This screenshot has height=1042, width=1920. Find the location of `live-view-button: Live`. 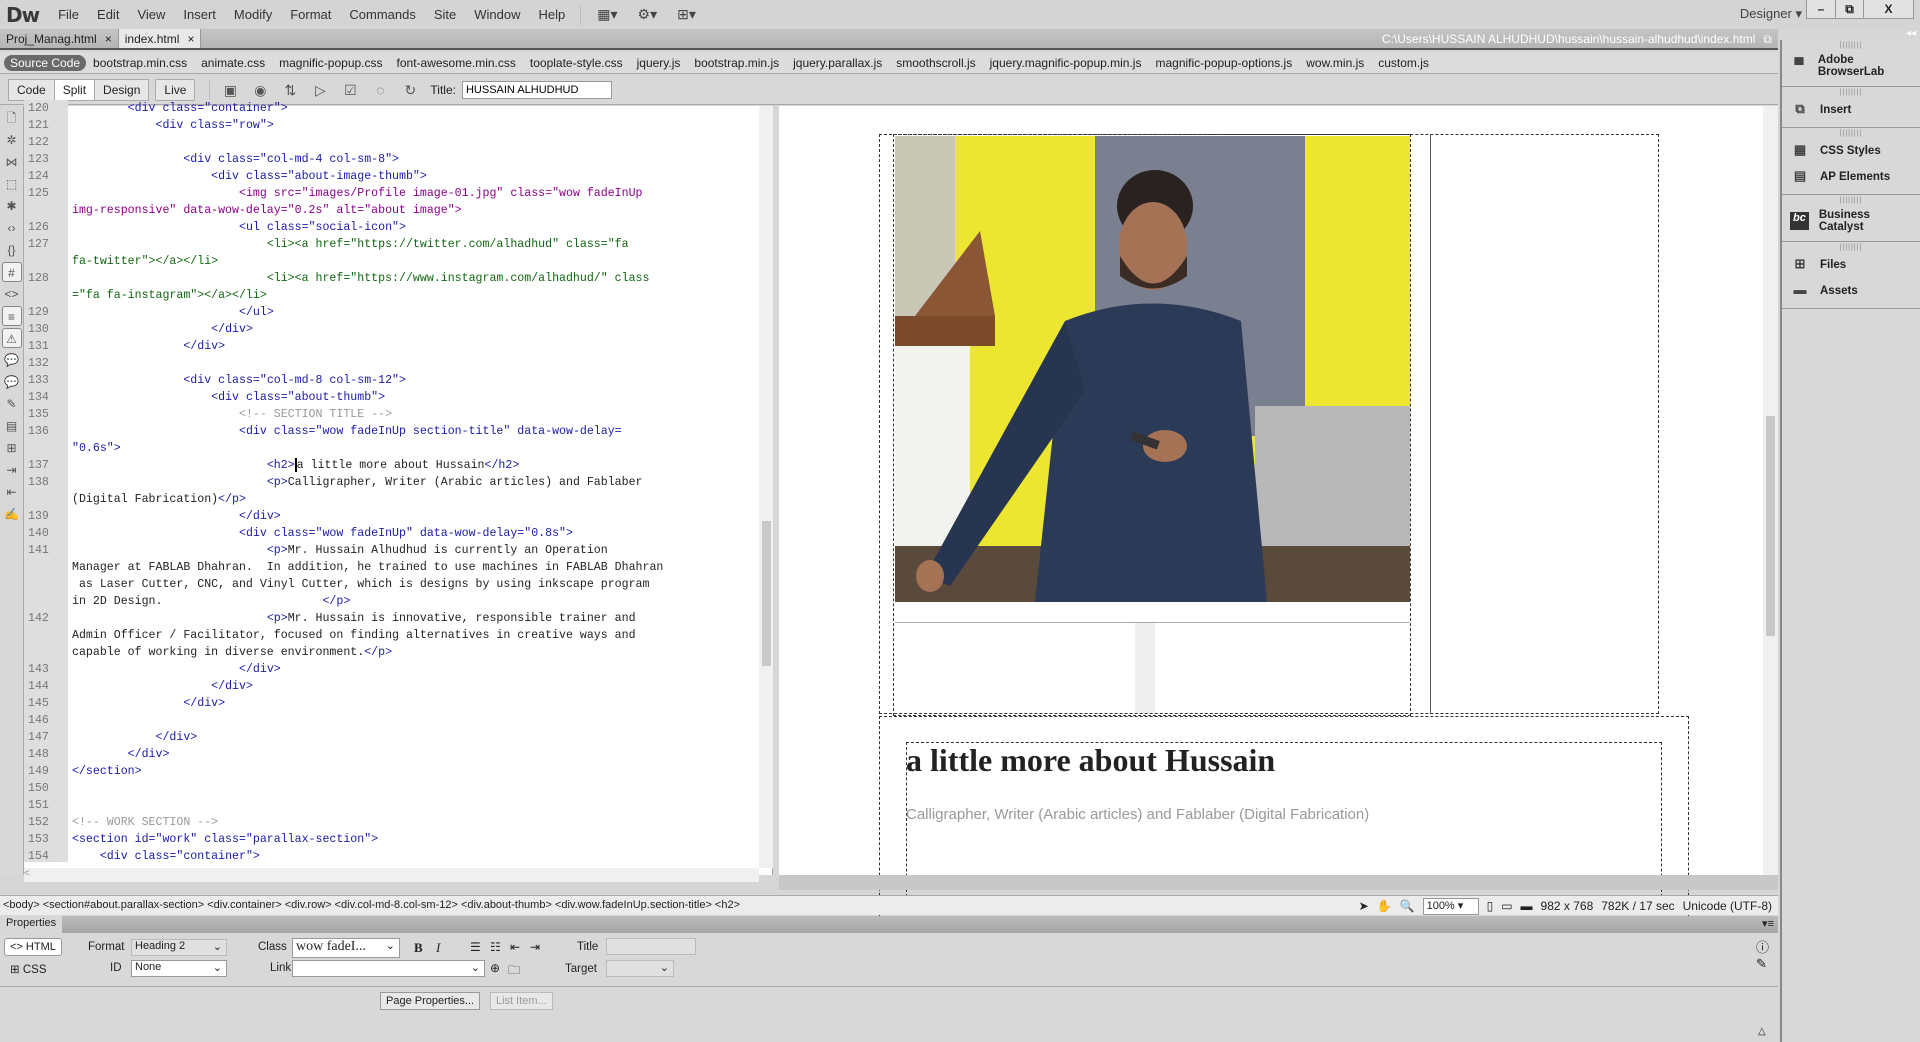

live-view-button: Live is located at coordinates (175, 89).